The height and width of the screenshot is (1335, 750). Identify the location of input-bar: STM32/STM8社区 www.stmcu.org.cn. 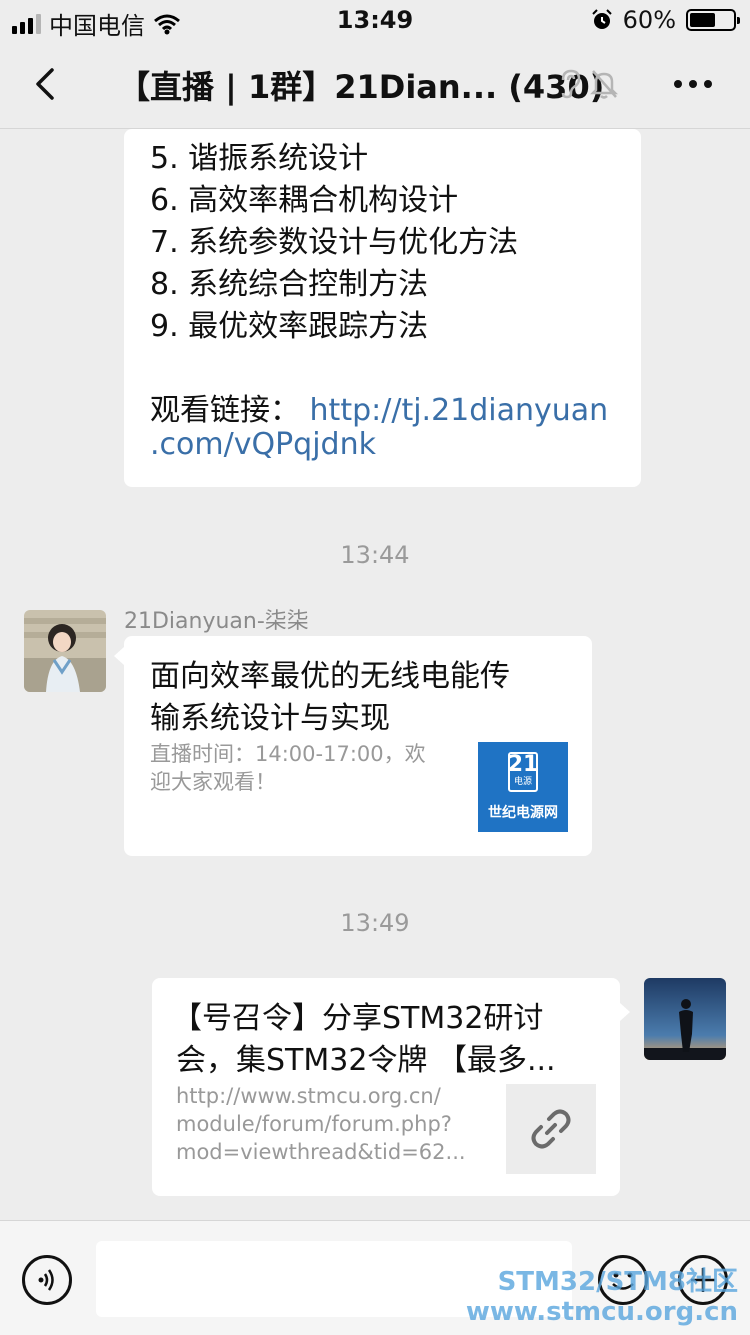
(375, 1277).